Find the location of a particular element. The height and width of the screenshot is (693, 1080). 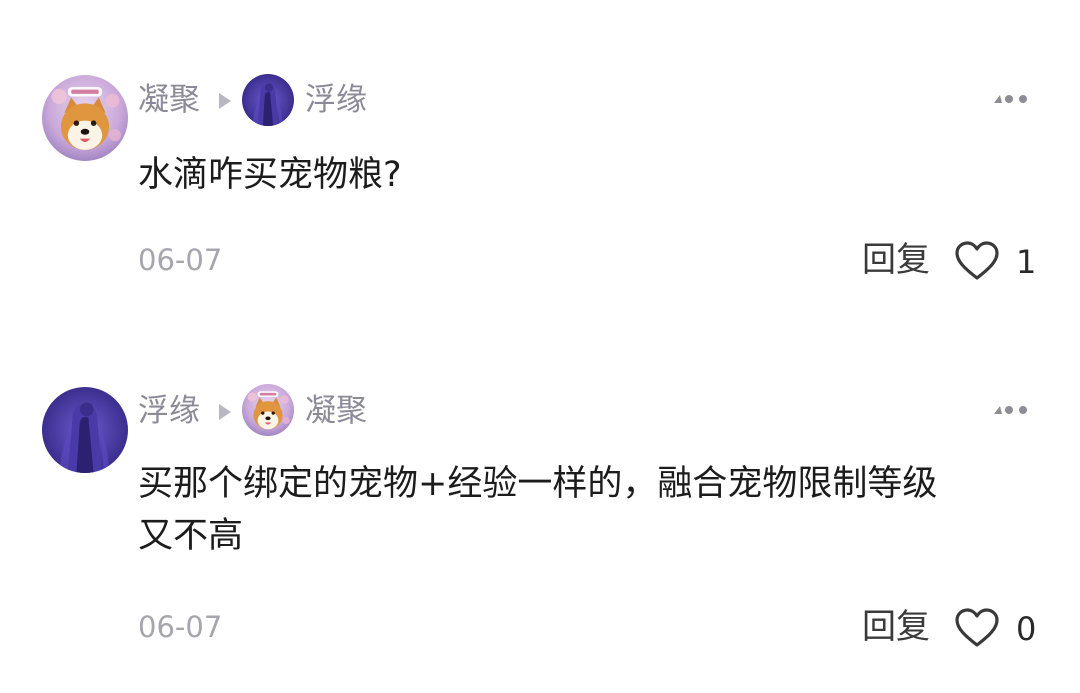

like-count: 0 is located at coordinates (1026, 629).